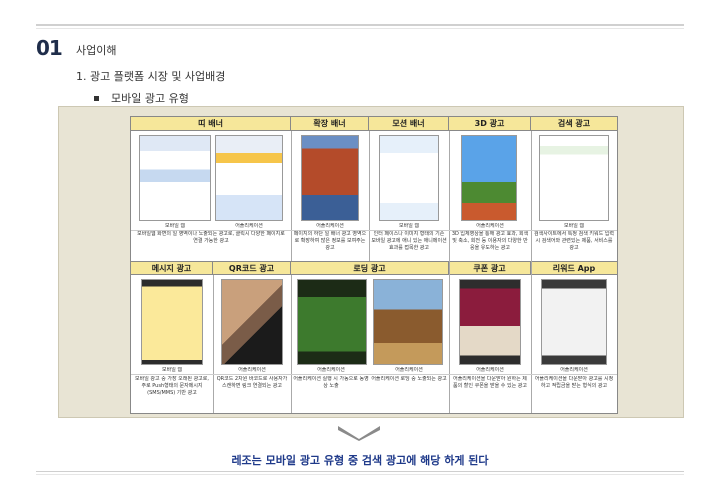  What do you see at coordinates (360, 28) in the screenshot?
I see `top-divider-thin` at bounding box center [360, 28].